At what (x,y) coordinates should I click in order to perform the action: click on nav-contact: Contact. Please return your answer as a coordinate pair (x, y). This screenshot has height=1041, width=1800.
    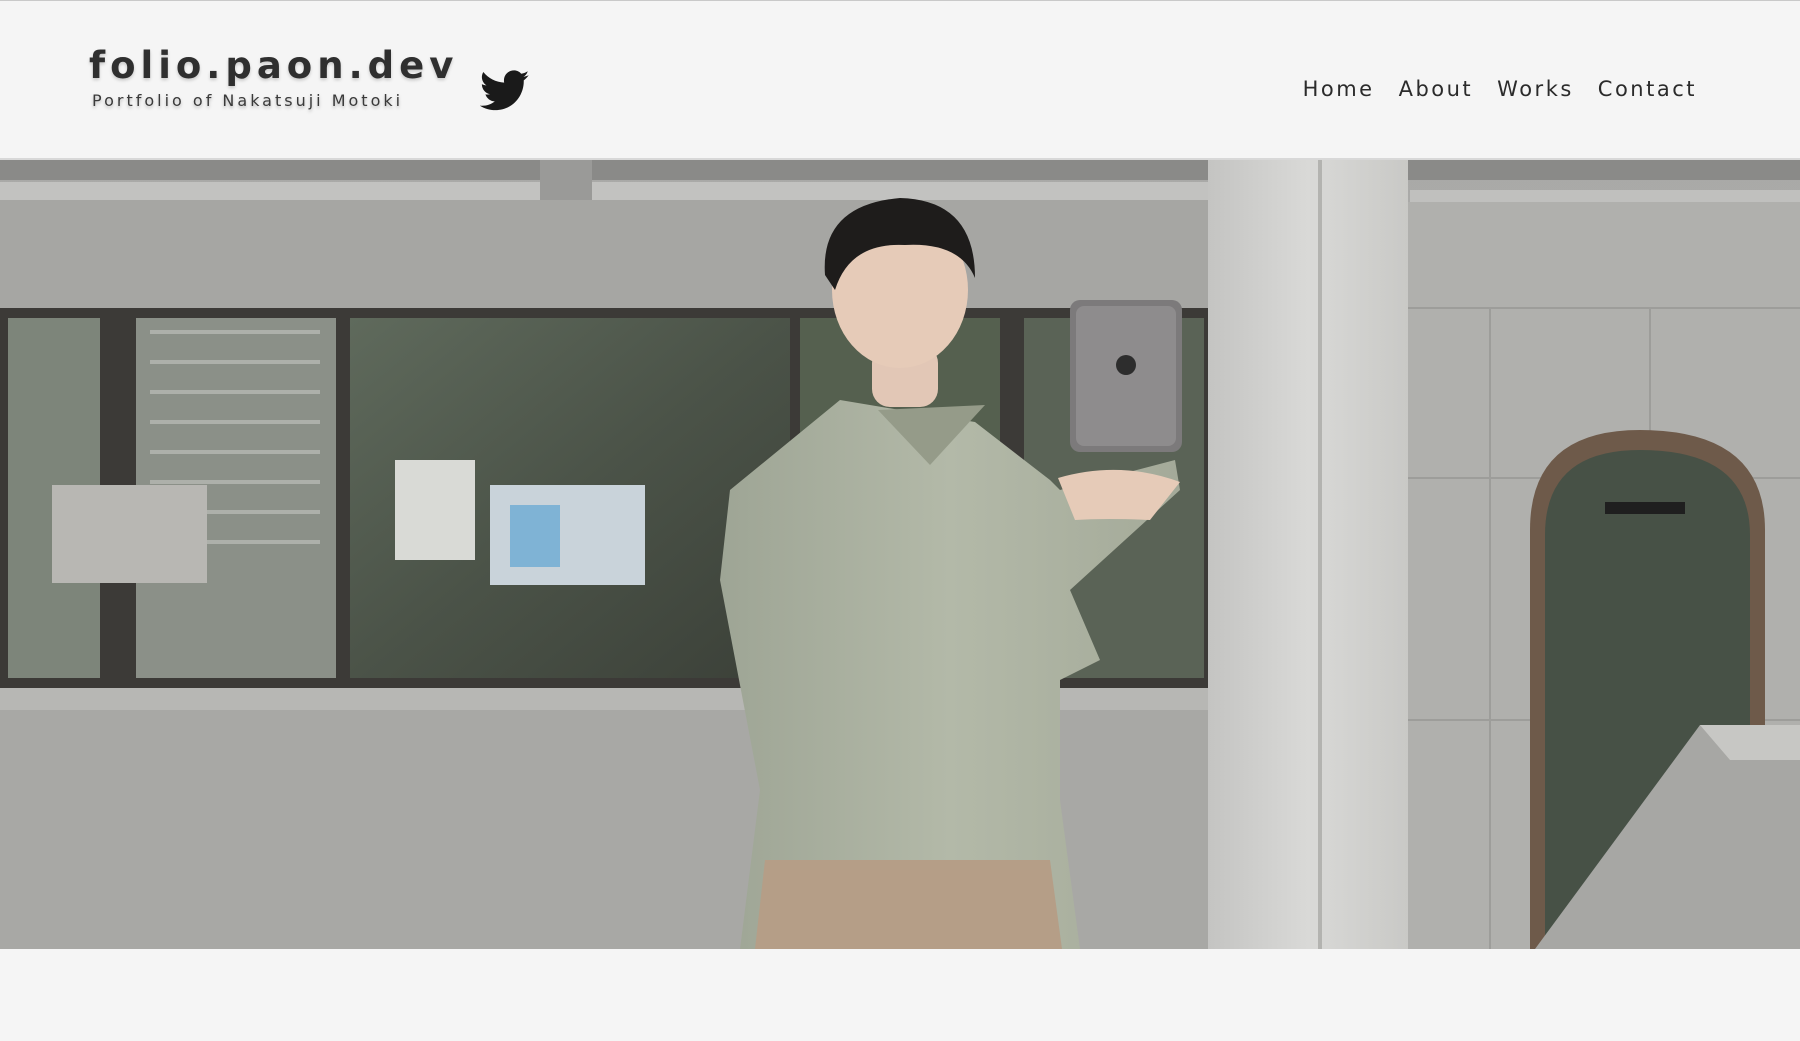
    Looking at the image, I should click on (1641, 89).